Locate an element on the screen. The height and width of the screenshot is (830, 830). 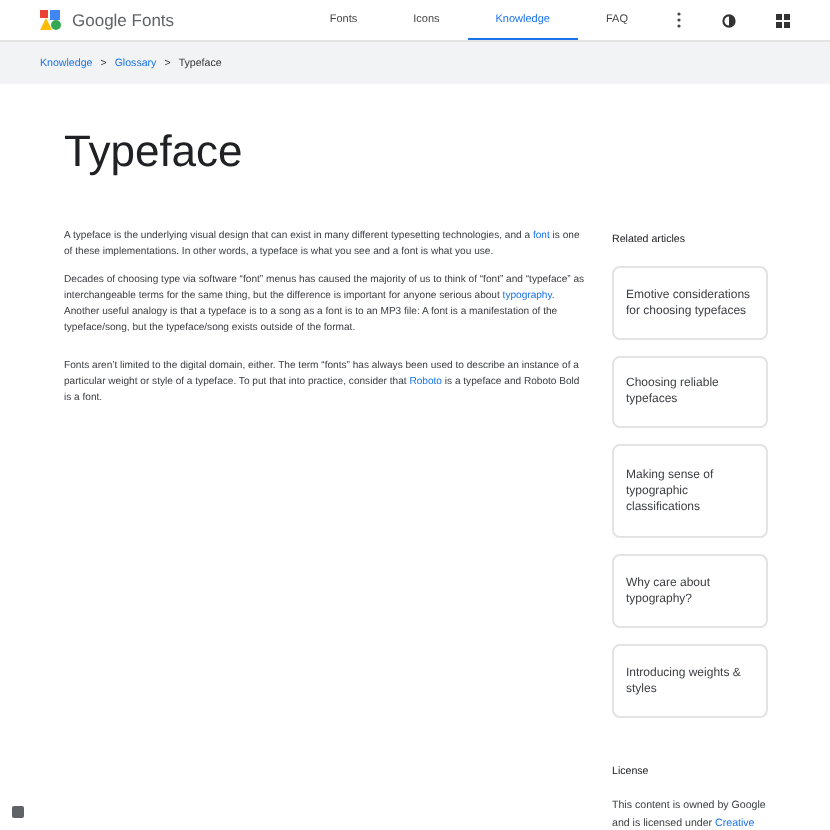
theme-icon is located at coordinates (729, 20).